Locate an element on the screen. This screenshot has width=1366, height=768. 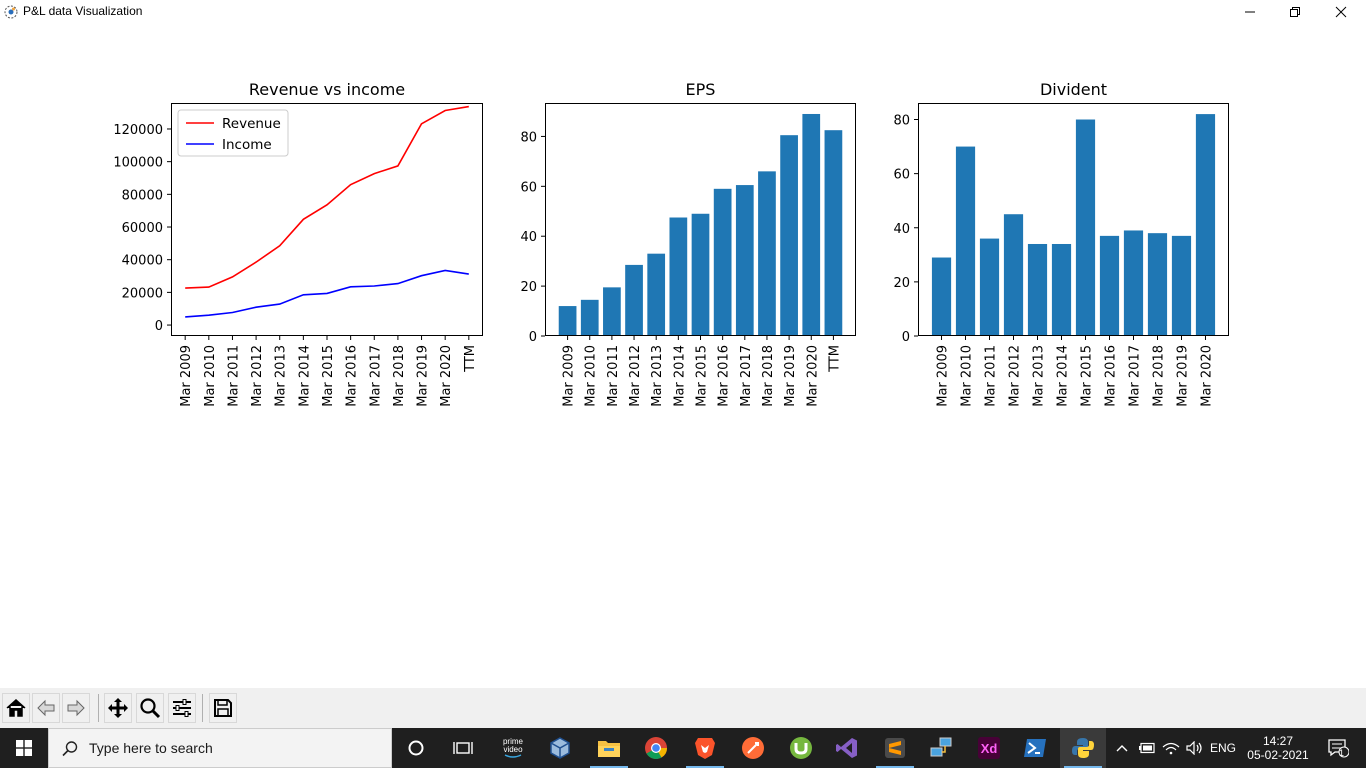
legend-label: Income is located at coordinates (247, 145).